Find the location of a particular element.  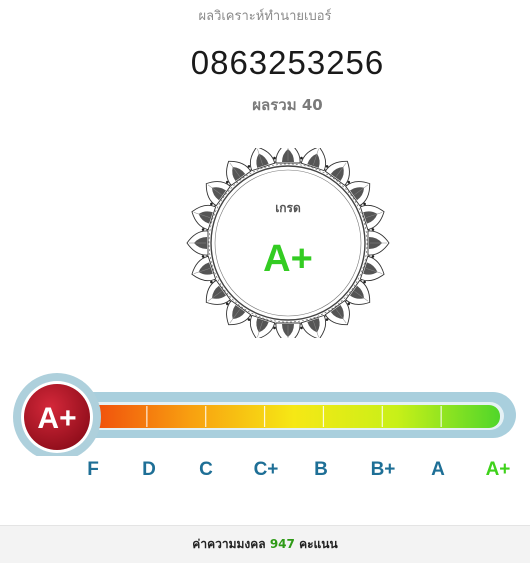

scale-letter: A+ is located at coordinates (498, 469).